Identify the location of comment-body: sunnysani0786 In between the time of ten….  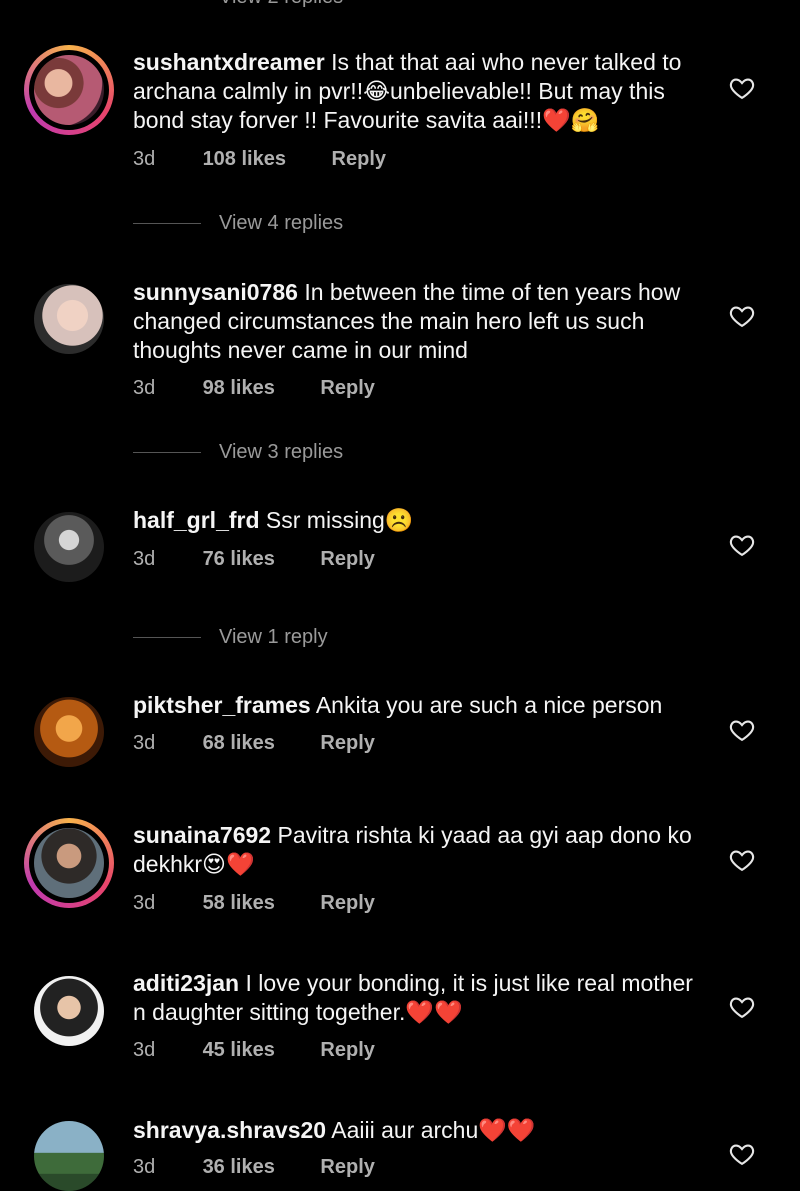
(413, 321).